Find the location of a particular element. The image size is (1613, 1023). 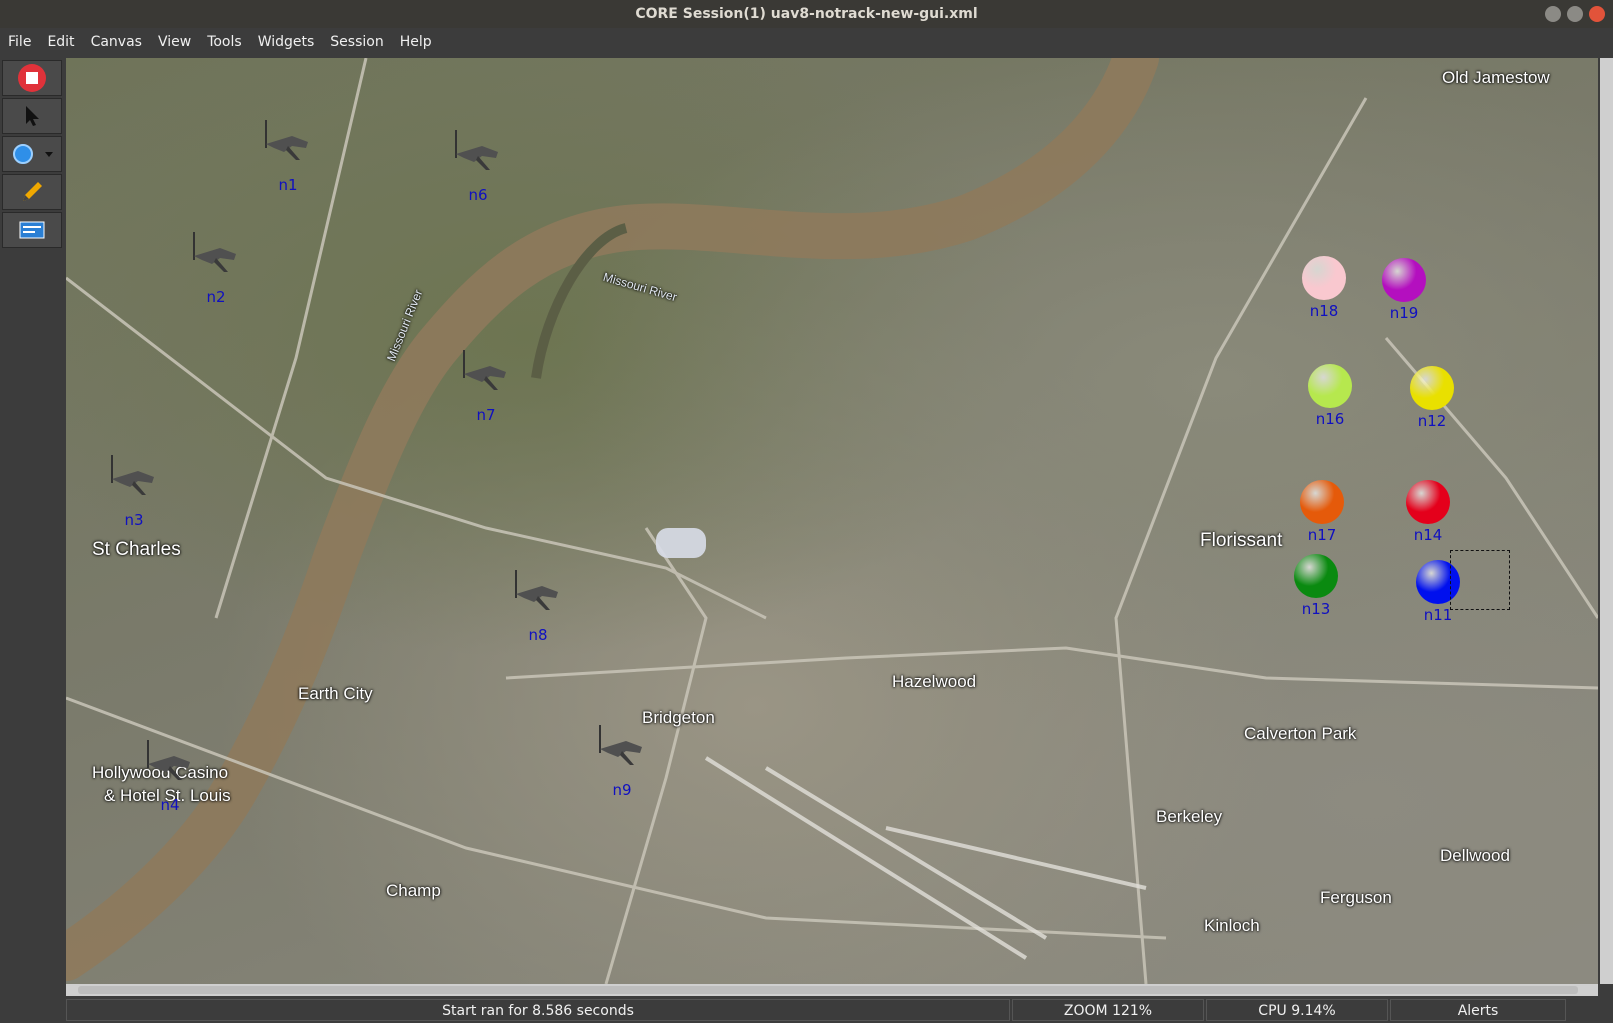

window-title: CORE Session(1) uav8-notrack-new-gui.xml is located at coordinates (806, 14).